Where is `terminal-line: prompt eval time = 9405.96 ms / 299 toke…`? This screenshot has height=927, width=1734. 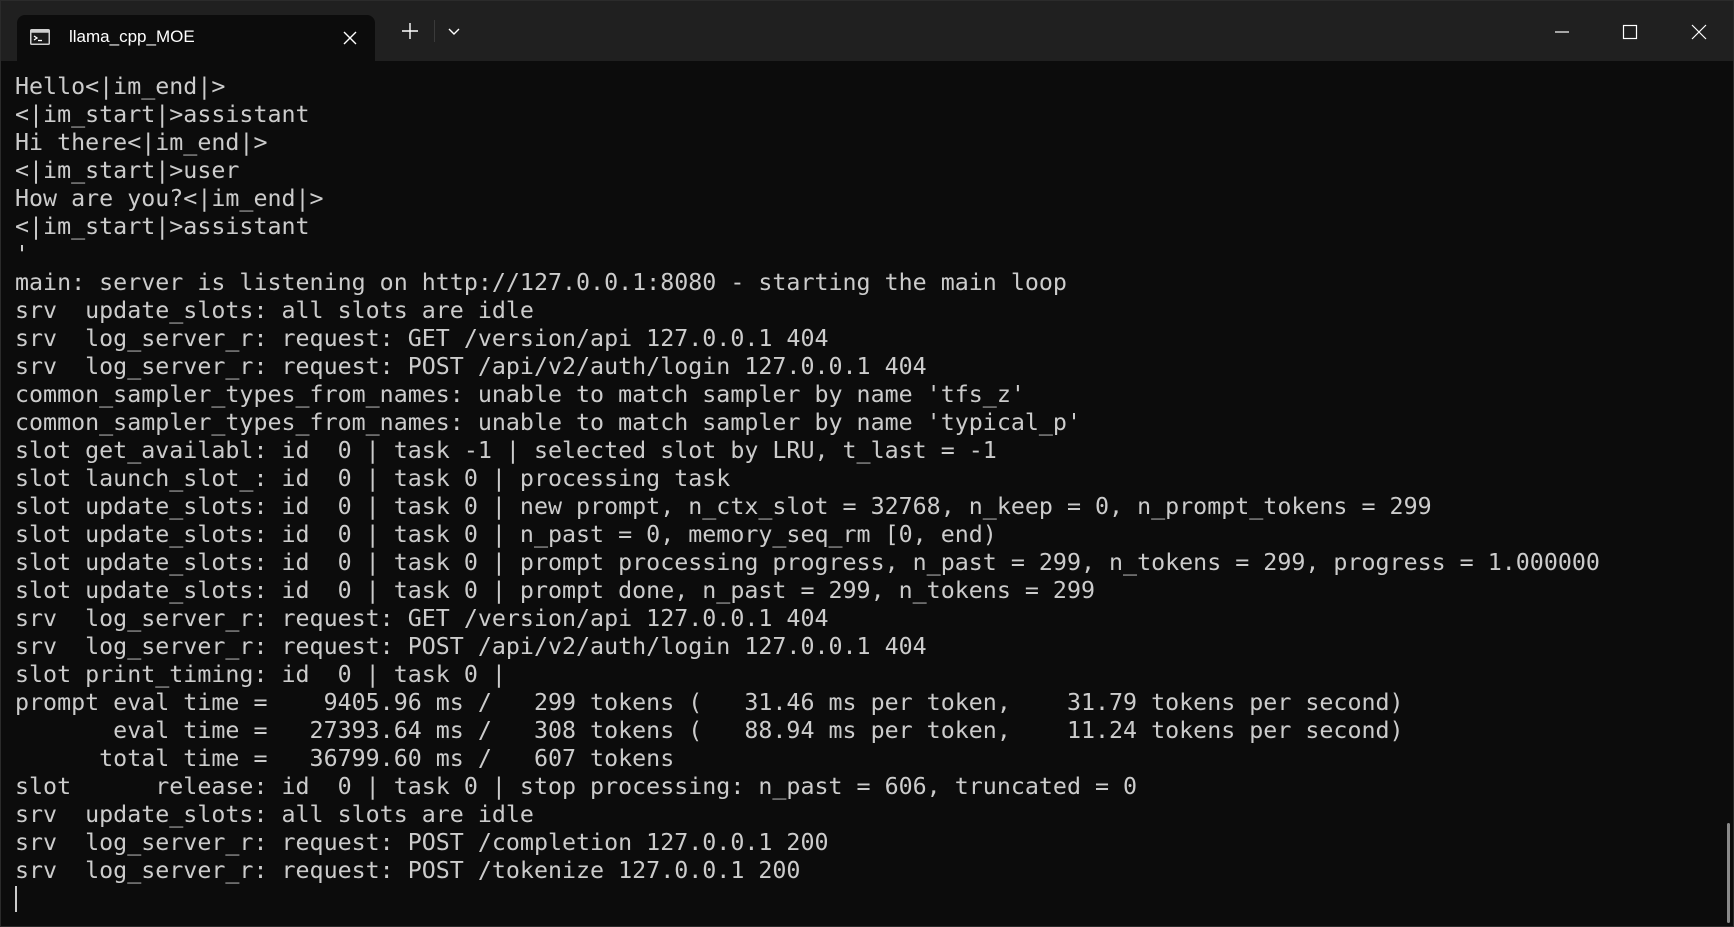 terminal-line: prompt eval time = 9405.96 ms / 299 toke… is located at coordinates (709, 702).